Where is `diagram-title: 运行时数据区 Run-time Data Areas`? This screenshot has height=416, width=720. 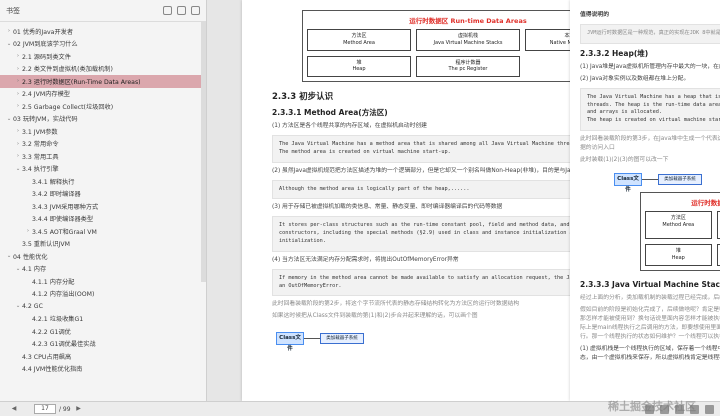 diagram-title: 运行时数据区 Run-time Data Areas is located at coordinates (705, 202).